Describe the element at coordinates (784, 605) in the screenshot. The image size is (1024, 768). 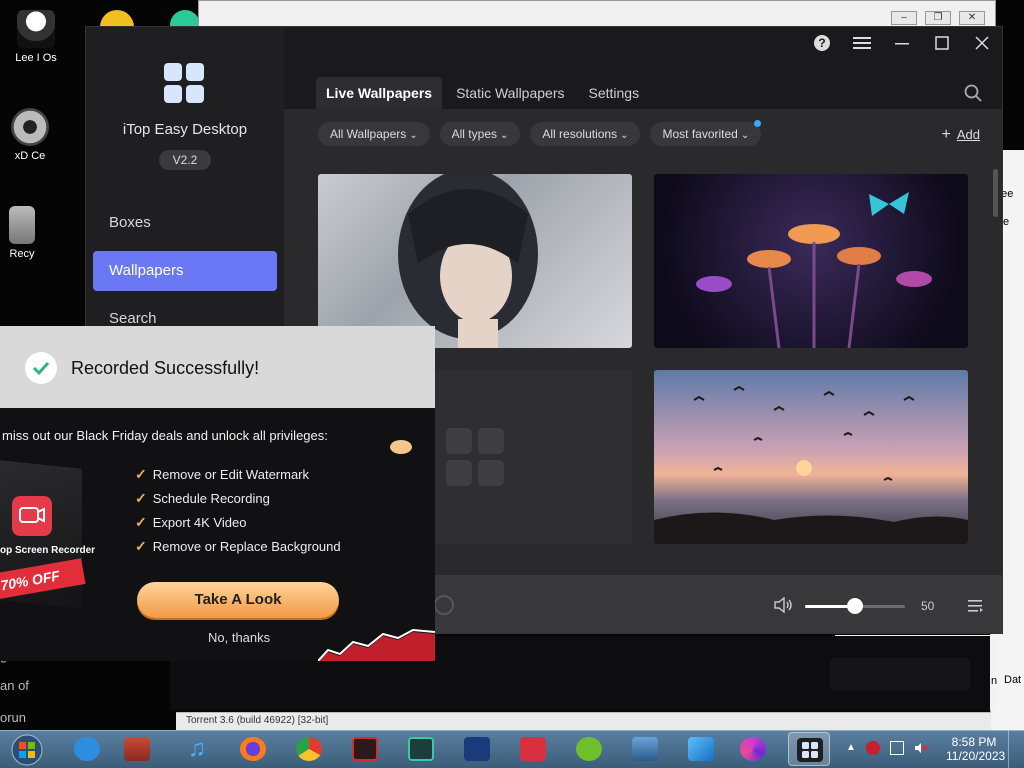
I see `speaker-icon` at that location.